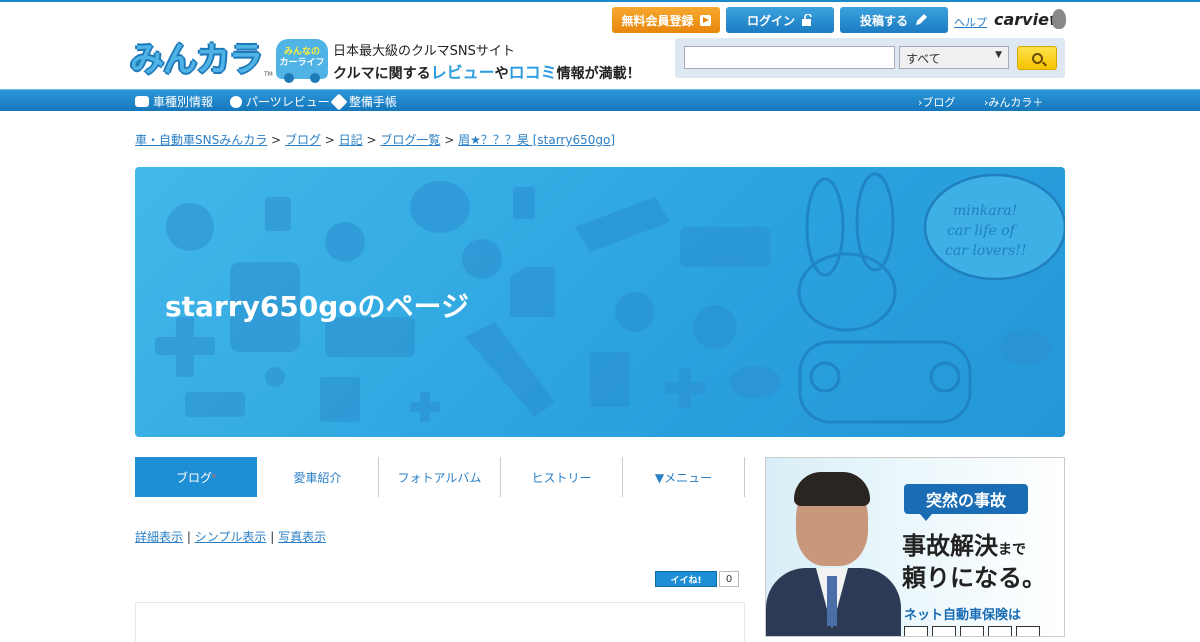  I want to click on search-box: すべて ▼, so click(870, 58).